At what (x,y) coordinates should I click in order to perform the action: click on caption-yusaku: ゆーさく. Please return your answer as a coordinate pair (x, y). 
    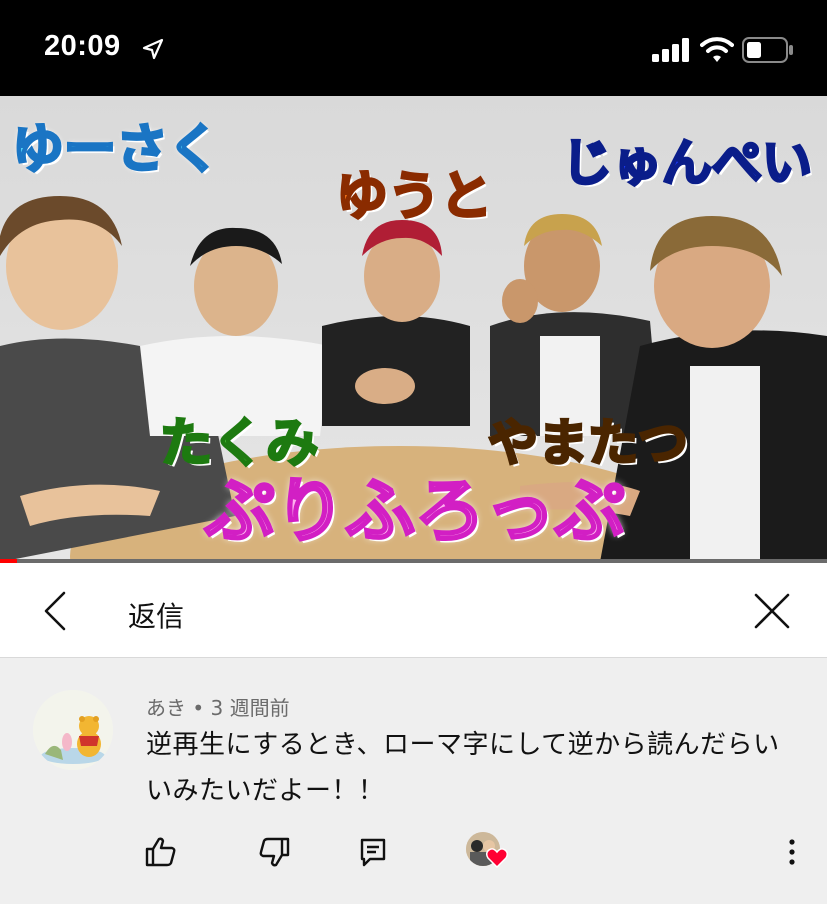
    Looking at the image, I should click on (115, 150).